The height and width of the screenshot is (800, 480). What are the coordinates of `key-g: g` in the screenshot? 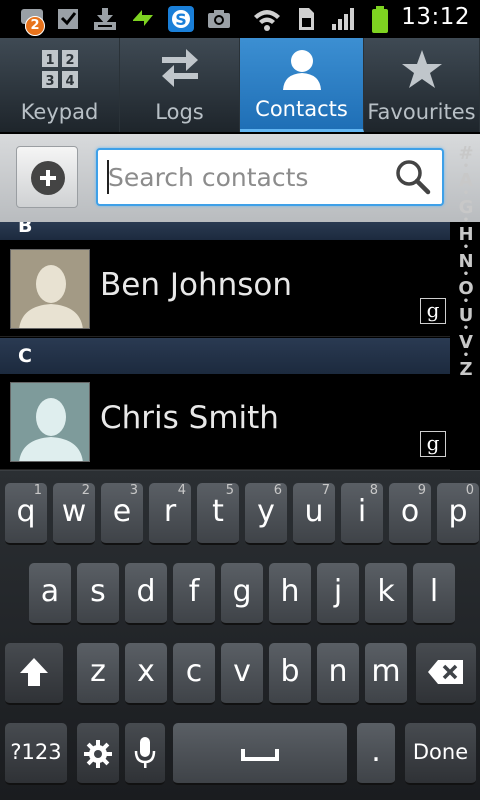 It's located at (242, 594).